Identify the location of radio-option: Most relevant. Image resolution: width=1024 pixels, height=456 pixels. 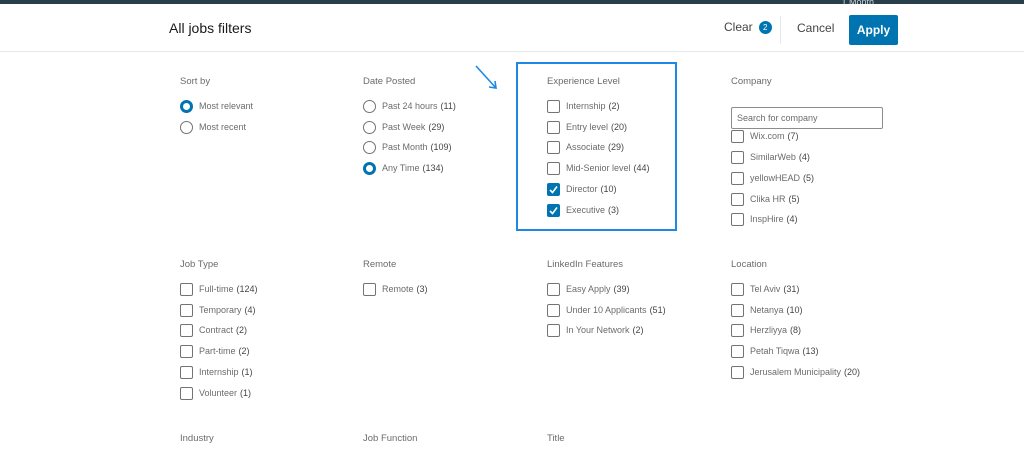
(216, 106).